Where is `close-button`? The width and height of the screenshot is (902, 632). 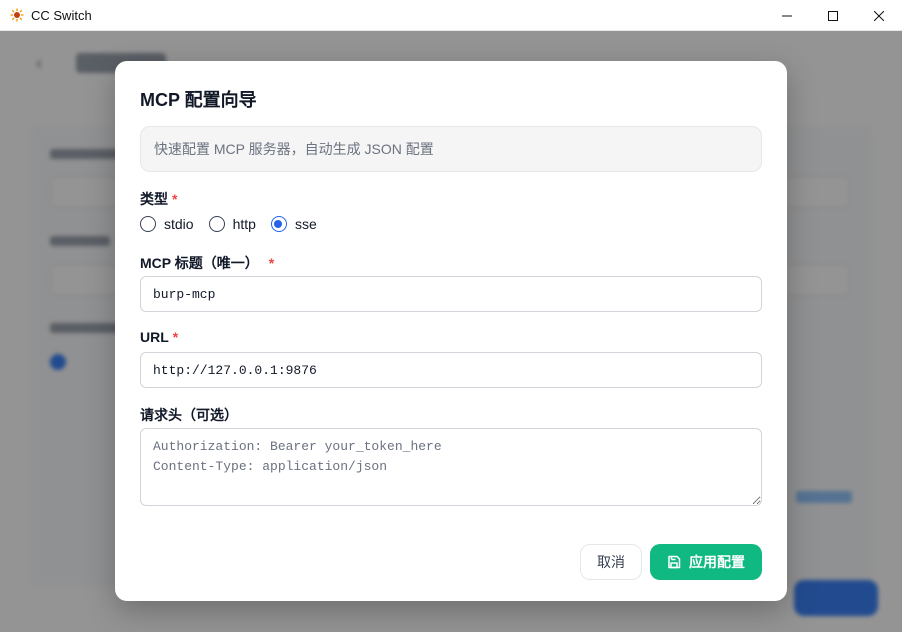 close-button is located at coordinates (879, 15).